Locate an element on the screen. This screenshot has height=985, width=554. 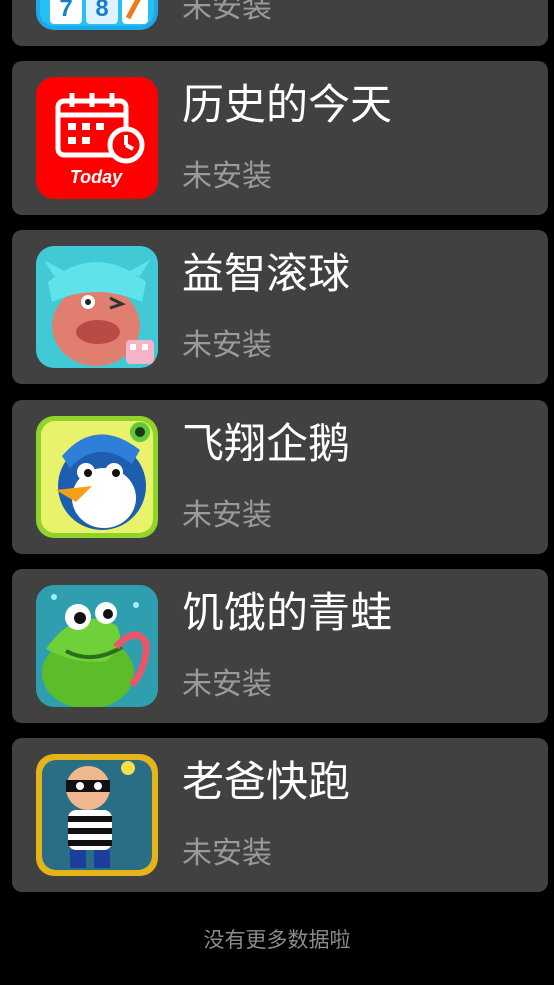
frog-icon is located at coordinates (97, 646).